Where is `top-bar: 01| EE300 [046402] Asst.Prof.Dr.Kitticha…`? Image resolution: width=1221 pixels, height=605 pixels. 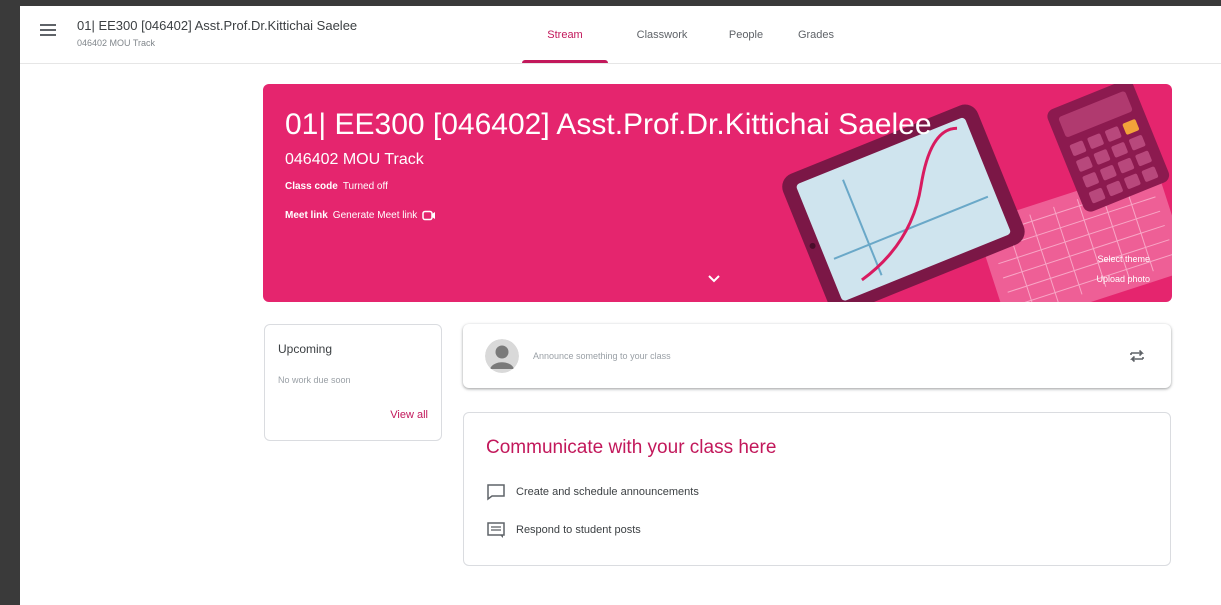
top-bar: 01| EE300 [046402] Asst.Prof.Dr.Kitticha… is located at coordinates (620, 35).